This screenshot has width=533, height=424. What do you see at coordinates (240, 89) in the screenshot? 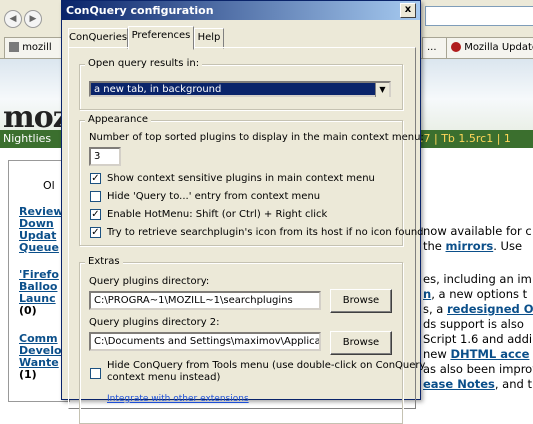
I see `open-results-select: a new tab, in background ▼` at bounding box center [240, 89].